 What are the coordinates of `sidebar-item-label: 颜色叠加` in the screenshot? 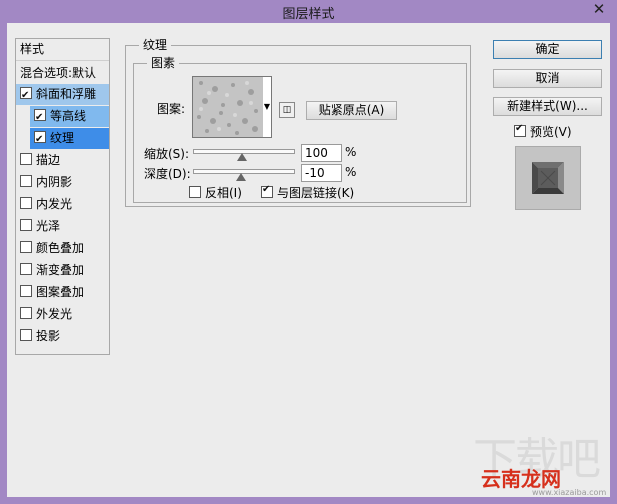 It's located at (60, 248).